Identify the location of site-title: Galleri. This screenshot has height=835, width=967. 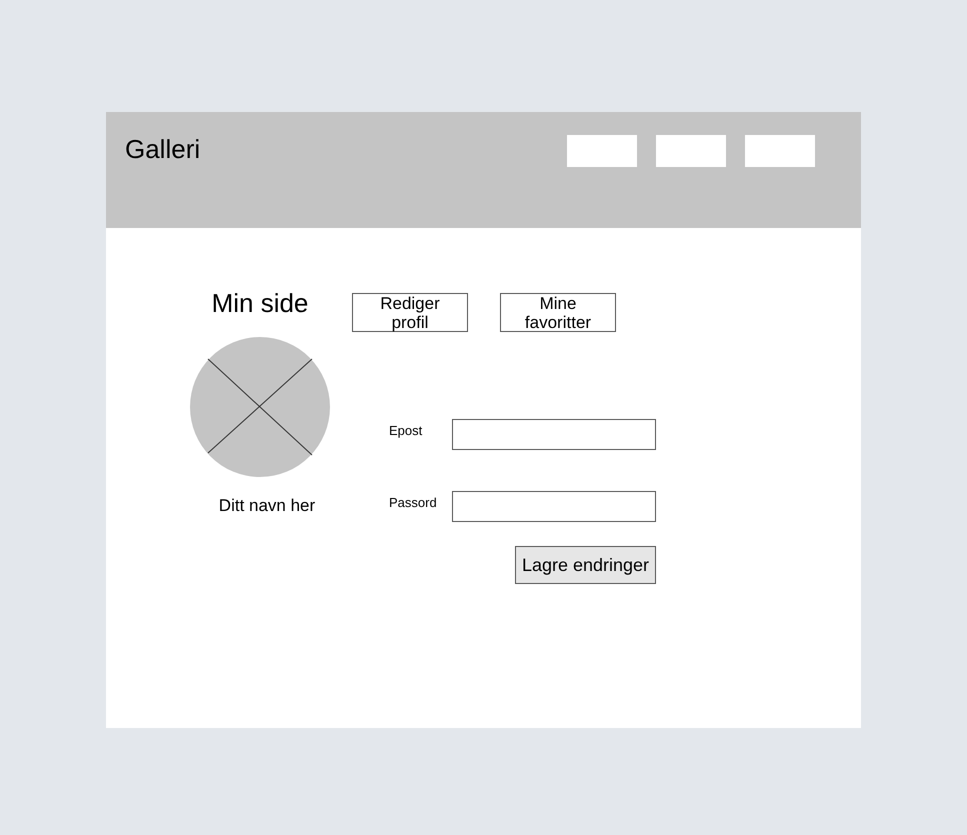
(162, 149).